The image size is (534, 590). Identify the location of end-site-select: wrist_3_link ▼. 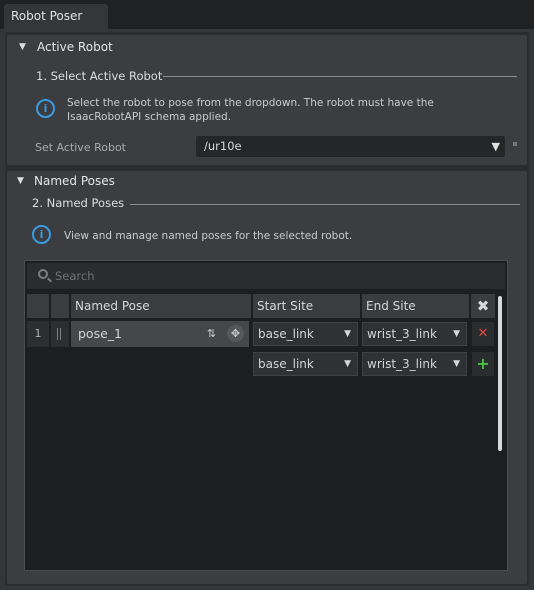
(414, 334).